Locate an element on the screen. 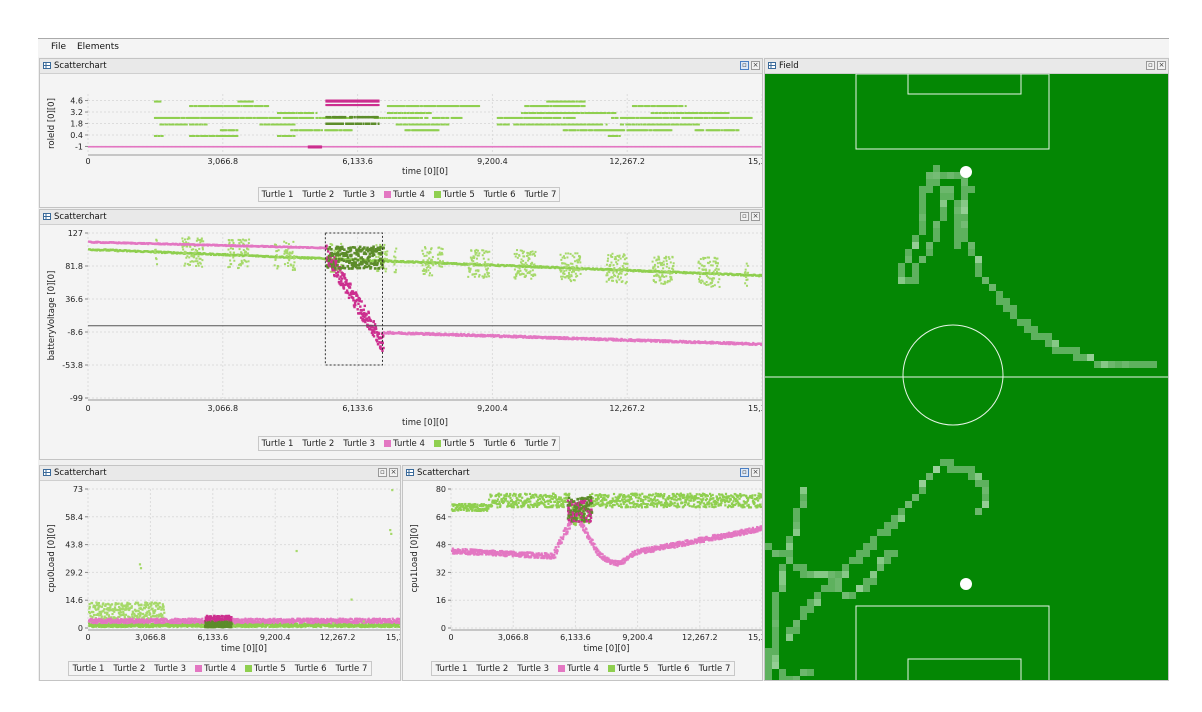  menu-elements: Elements is located at coordinates (98, 47).